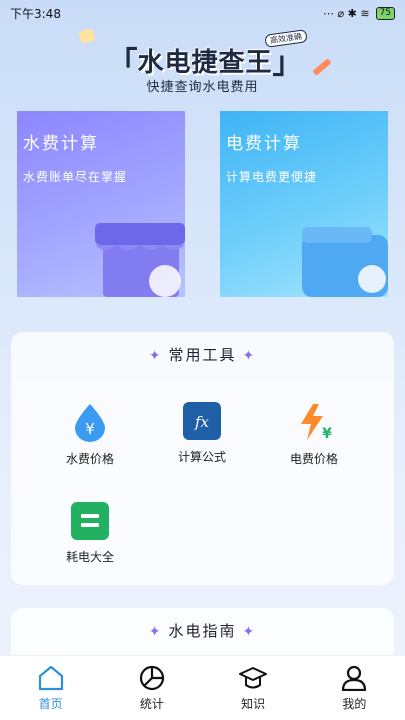 This screenshot has height=720, width=405. What do you see at coordinates (202, 87) in the screenshot?
I see `app-subtitle: 快捷查询水电费用` at bounding box center [202, 87].